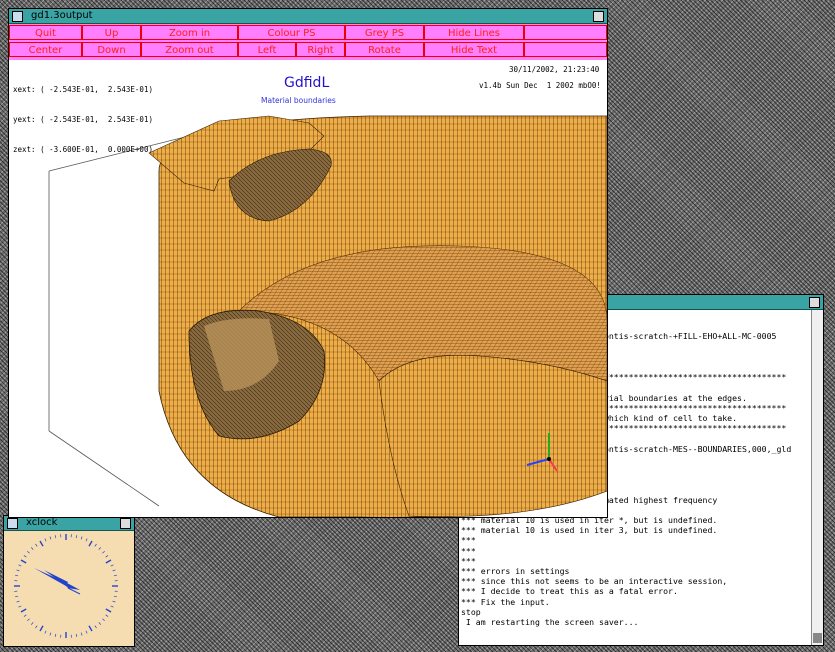 This screenshot has height=652, width=835. I want to click on plot-title: GdfidL, so click(307, 83).